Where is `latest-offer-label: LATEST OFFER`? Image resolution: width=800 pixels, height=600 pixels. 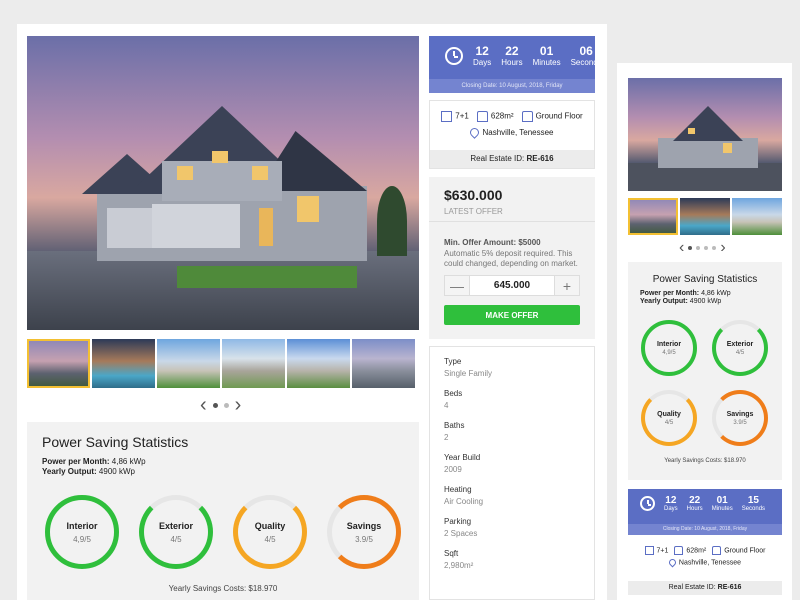 latest-offer-label: LATEST OFFER is located at coordinates (473, 211).